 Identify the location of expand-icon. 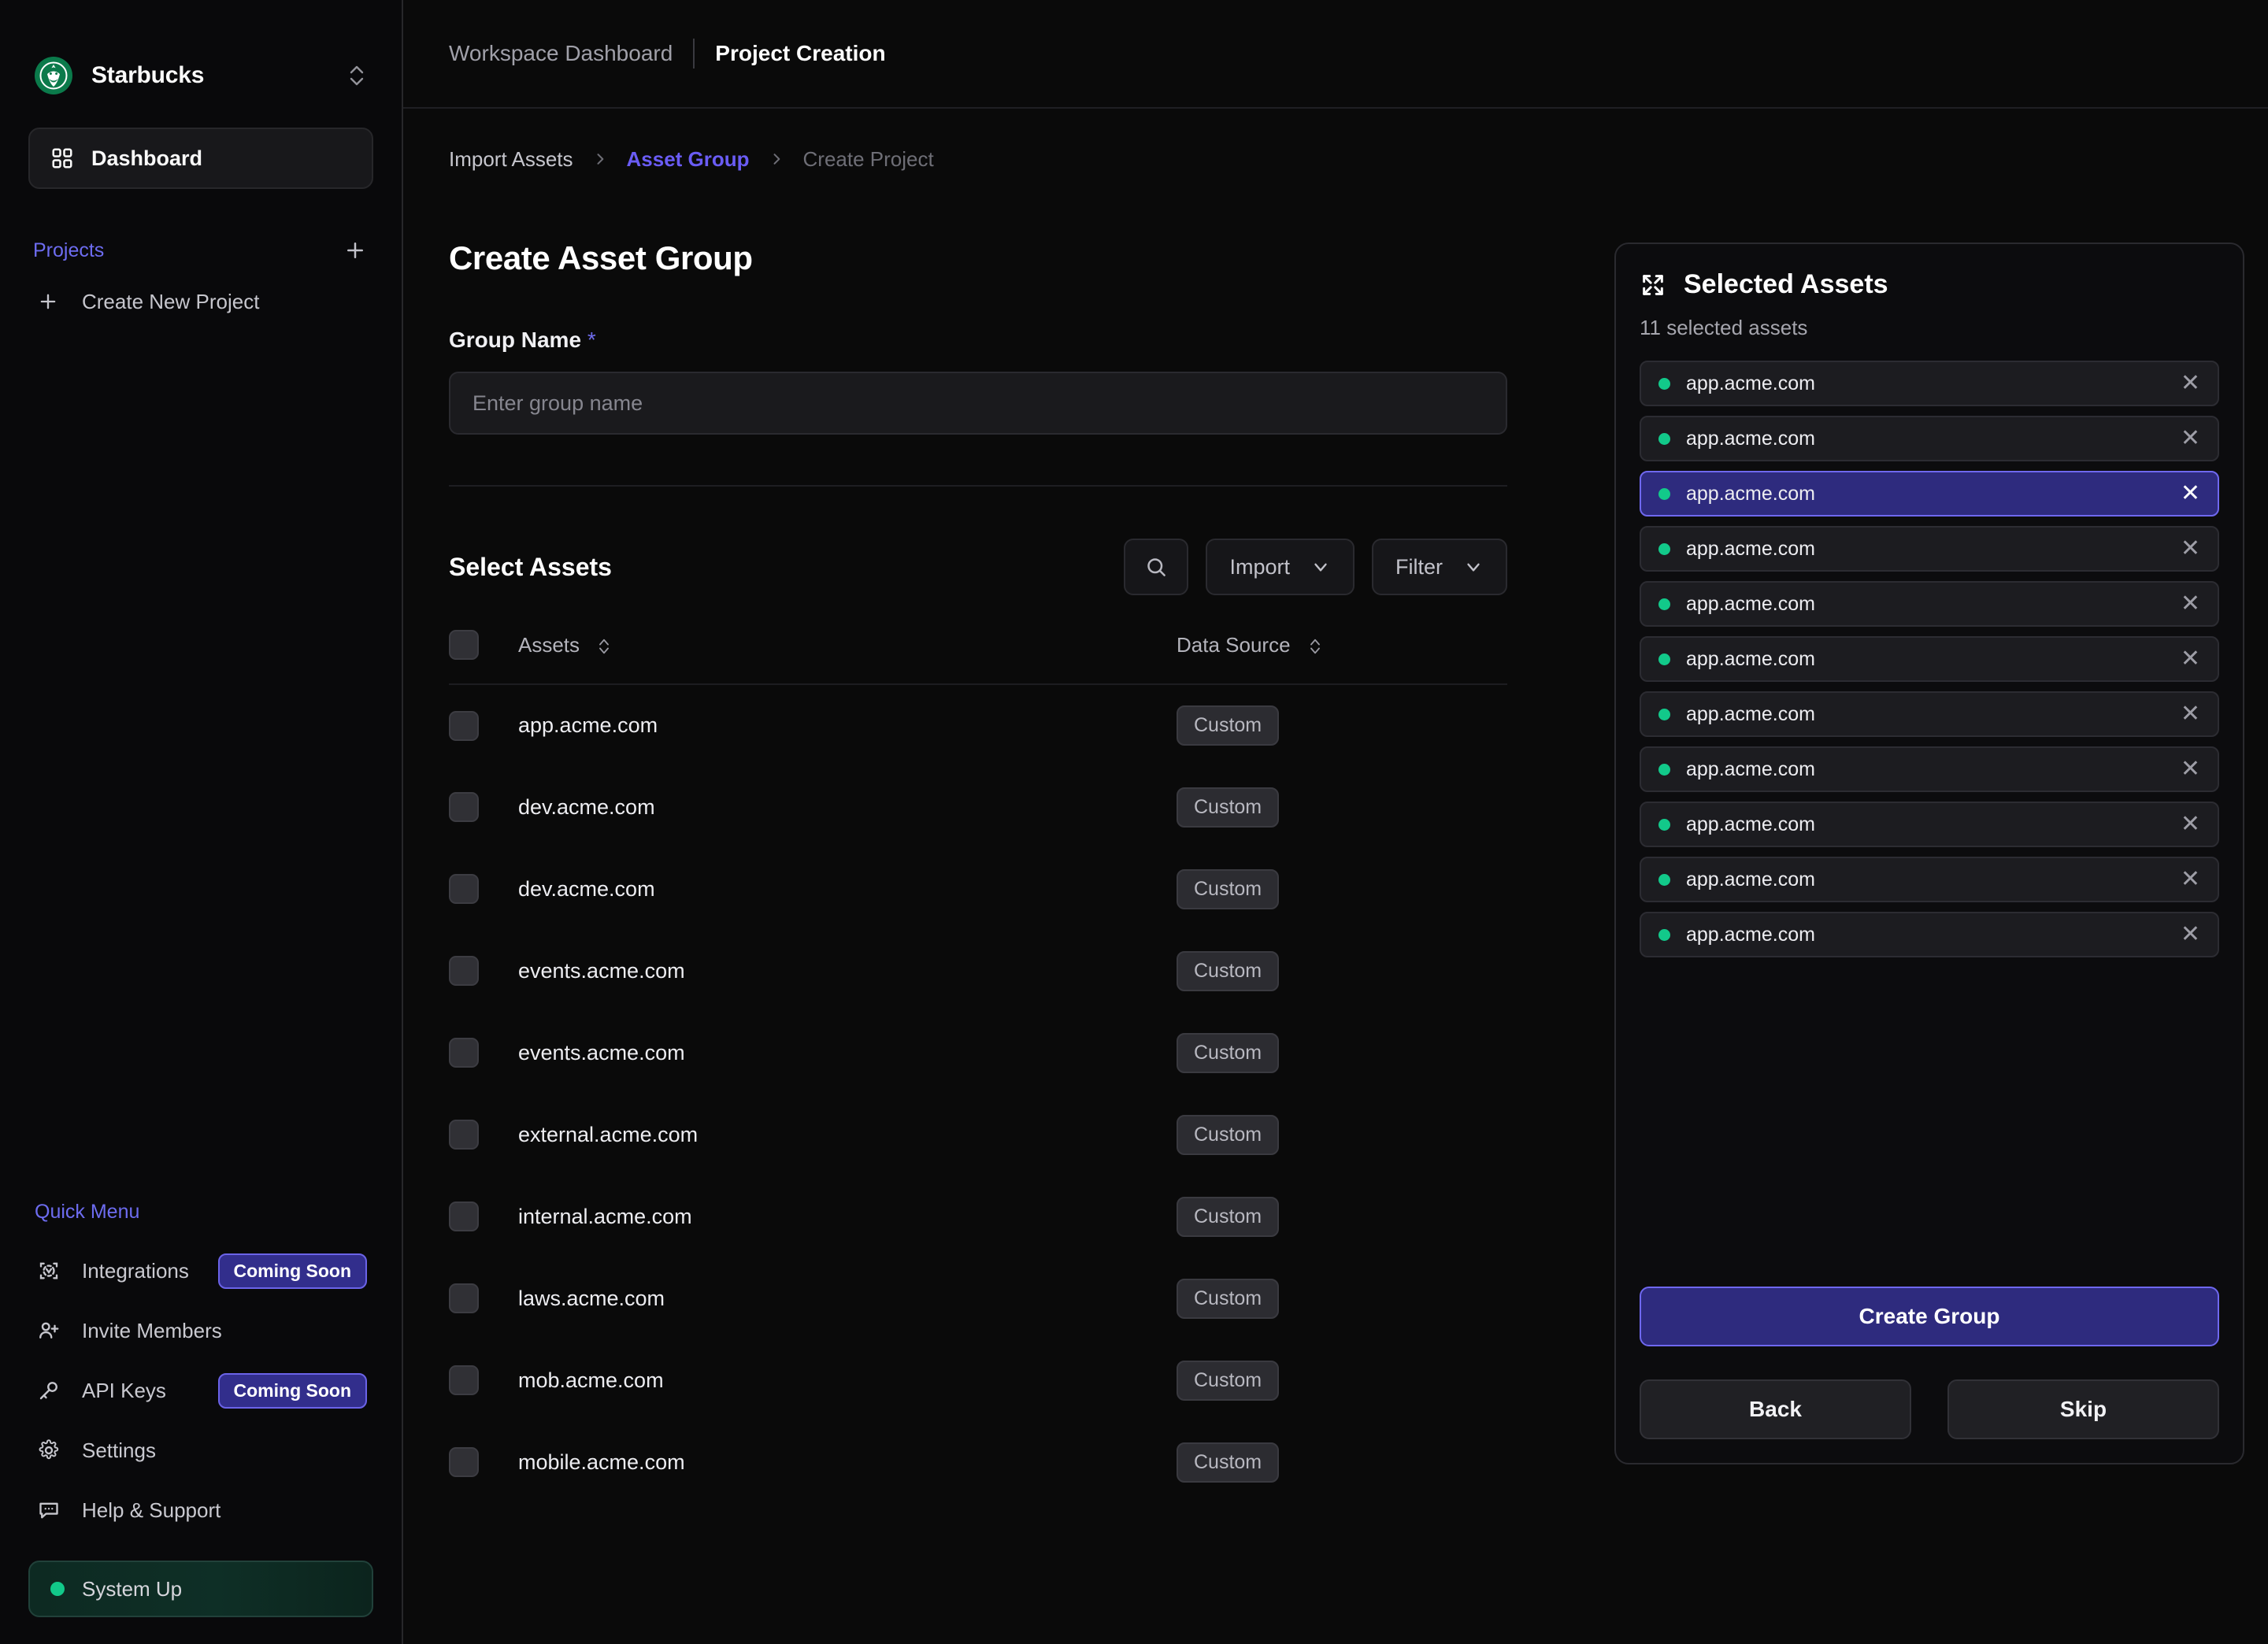
(1653, 285).